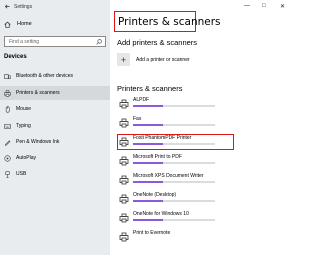  I want to click on sidebar-item-usb: USB, so click(55, 174).